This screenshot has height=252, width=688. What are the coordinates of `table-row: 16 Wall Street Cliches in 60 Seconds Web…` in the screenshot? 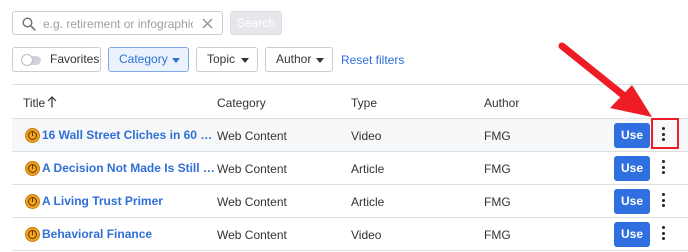 It's located at (350, 135).